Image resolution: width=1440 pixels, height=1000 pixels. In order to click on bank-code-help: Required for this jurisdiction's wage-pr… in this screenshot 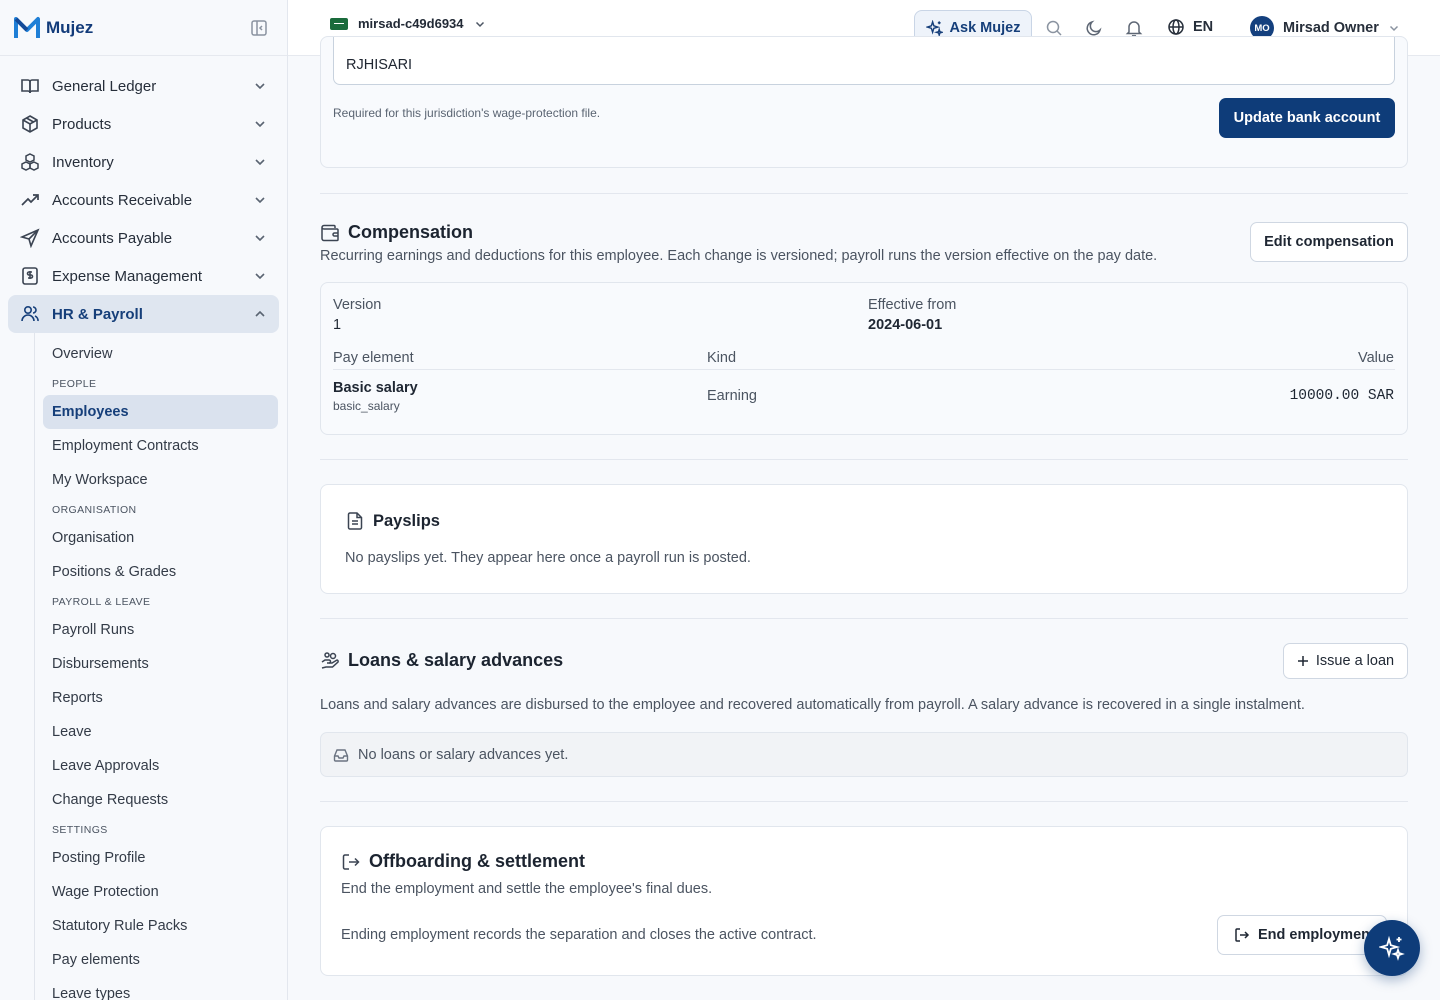, I will do `click(467, 113)`.